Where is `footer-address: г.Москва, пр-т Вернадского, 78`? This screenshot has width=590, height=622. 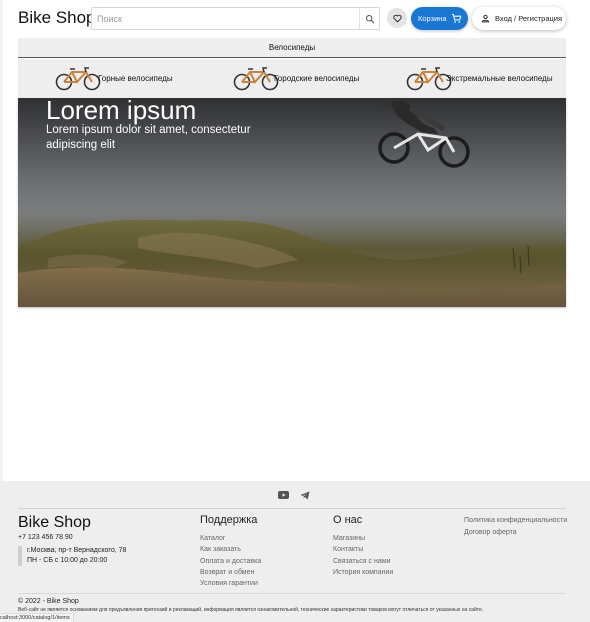 footer-address: г.Москва, пр-т Вернадского, 78 is located at coordinates (77, 550).